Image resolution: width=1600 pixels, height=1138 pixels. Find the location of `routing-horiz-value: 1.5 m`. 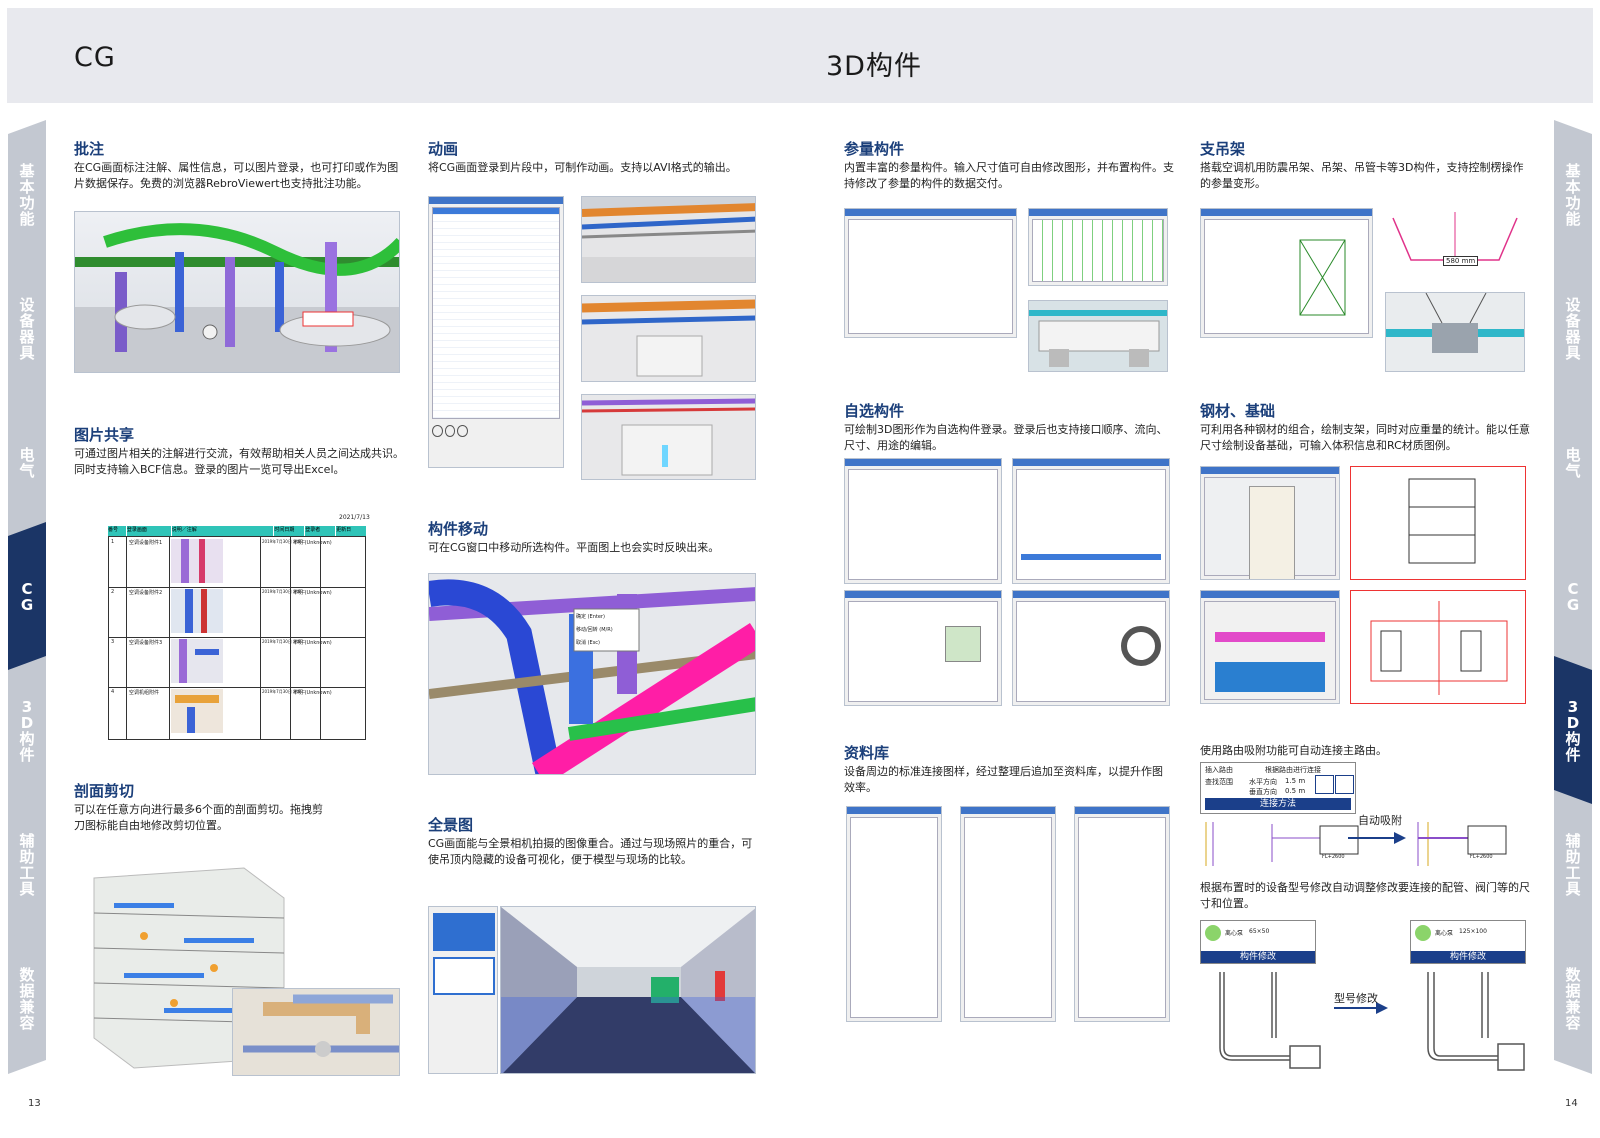

routing-horiz-value: 1.5 m is located at coordinates (1295, 781).